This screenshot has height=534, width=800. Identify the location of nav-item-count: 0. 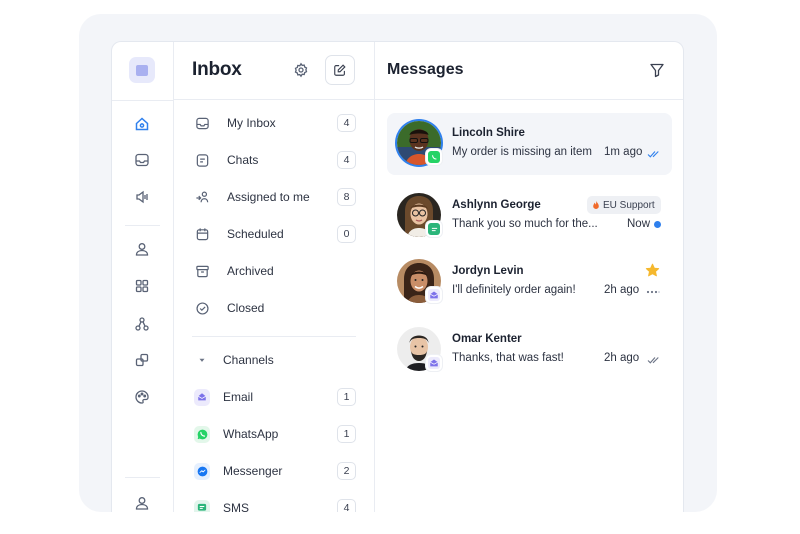
(346, 234).